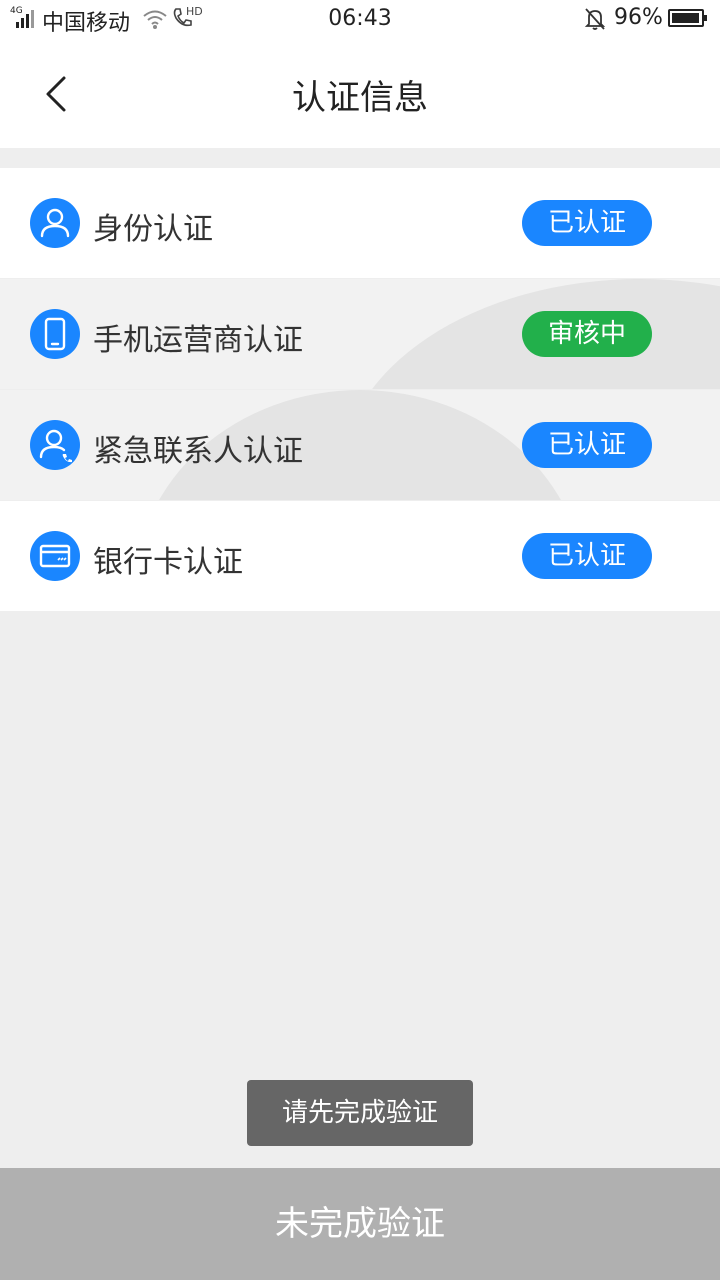  I want to click on status-bar: 4G 中国移动 HD 06:43 96%, so click(360, 20).